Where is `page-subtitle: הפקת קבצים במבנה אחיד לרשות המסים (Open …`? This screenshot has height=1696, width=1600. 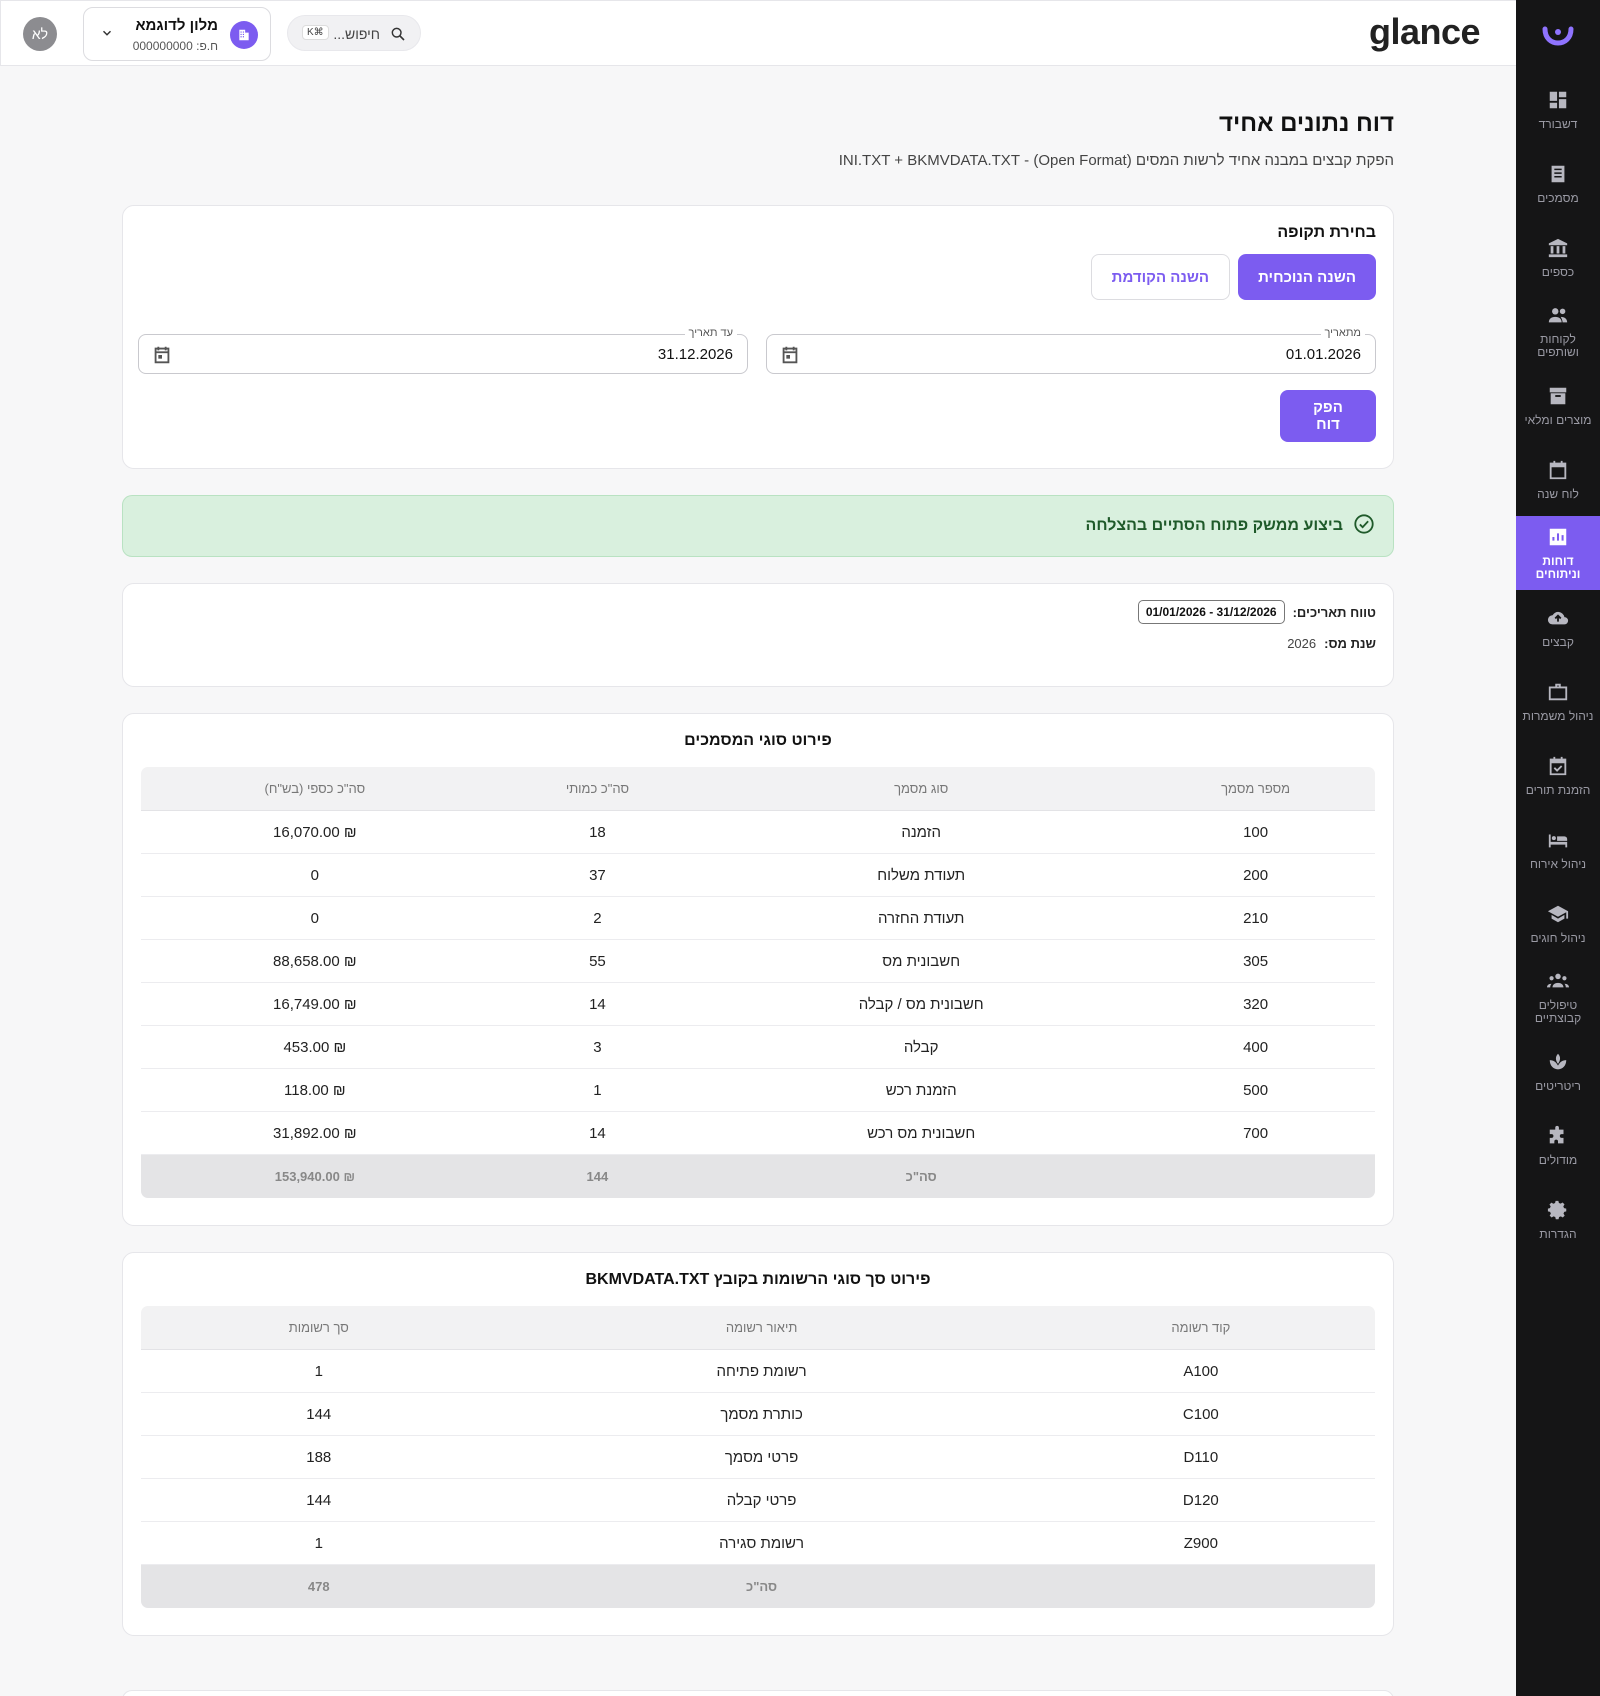 page-subtitle: הפקת קבצים במבנה אחיד לרשות המסים (Open … is located at coordinates (1116, 160).